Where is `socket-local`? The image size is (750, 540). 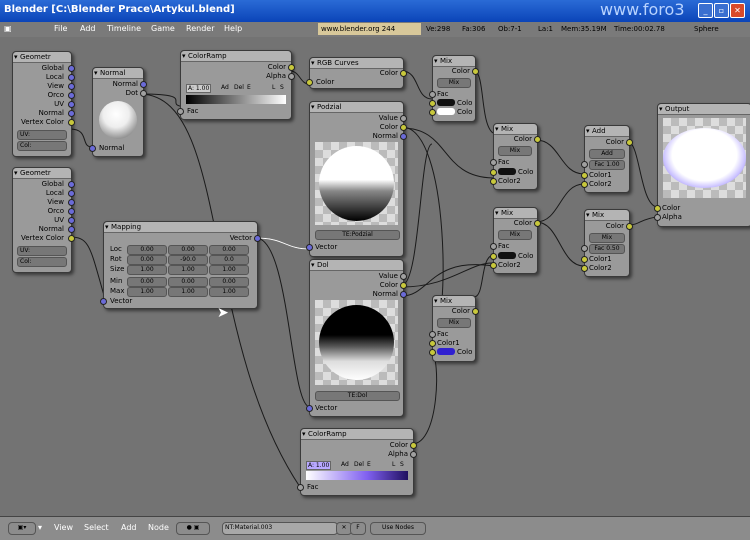 socket-local is located at coordinates (71, 77).